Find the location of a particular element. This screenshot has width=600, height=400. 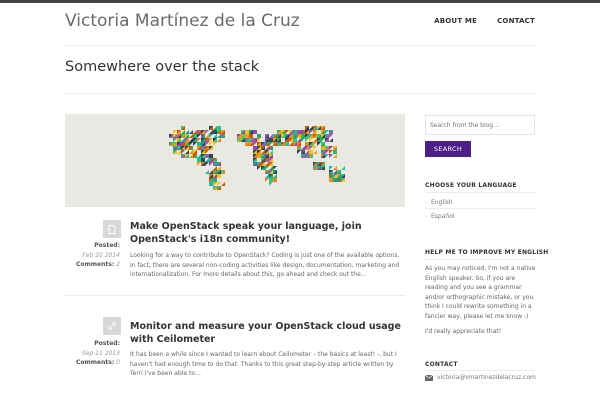

page-tagline: Somewhere over the stack is located at coordinates (162, 67).